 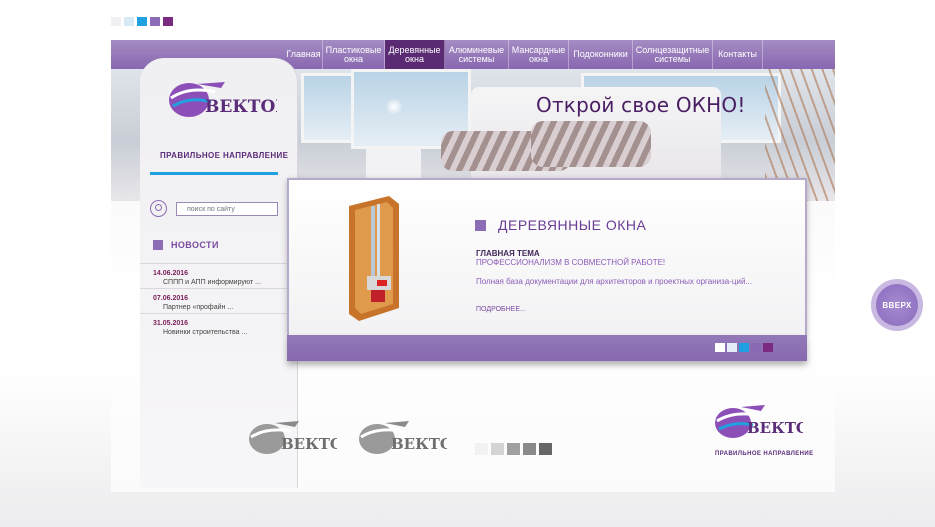 I want to click on vektor-logo-footer: ВЕКТОР, so click(x=758, y=422).